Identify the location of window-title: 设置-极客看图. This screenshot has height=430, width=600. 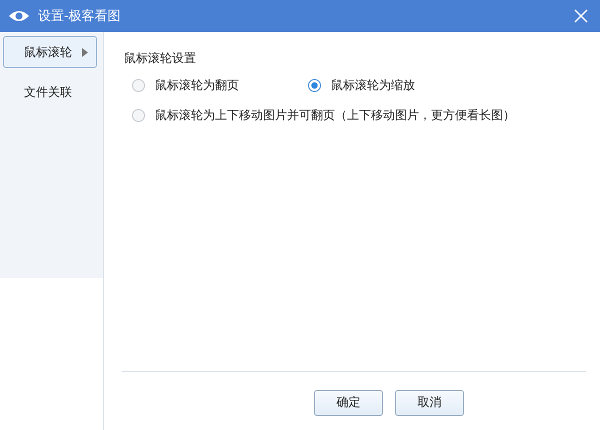
(80, 16).